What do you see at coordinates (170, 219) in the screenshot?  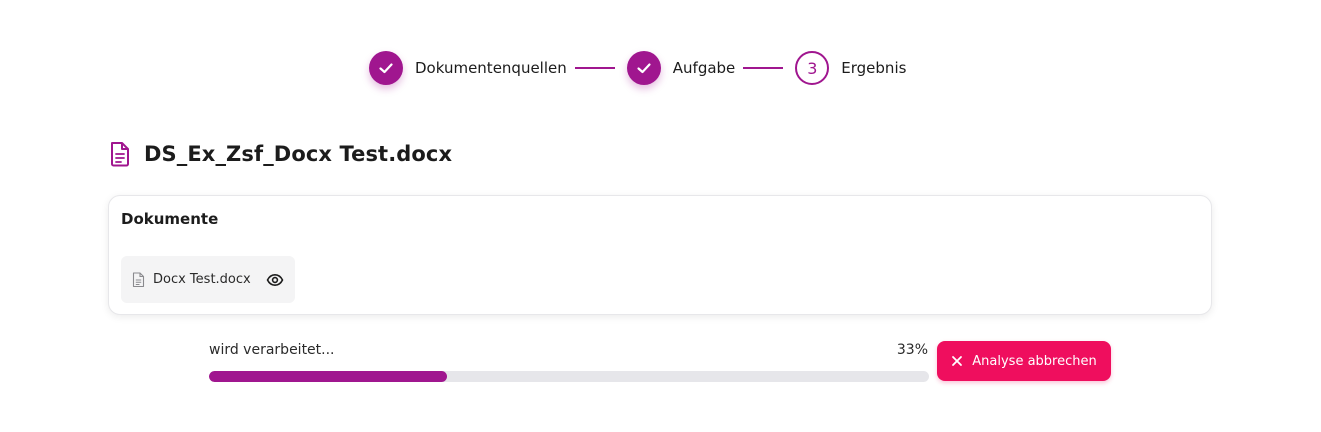 I see `card-title: Dokumente` at bounding box center [170, 219].